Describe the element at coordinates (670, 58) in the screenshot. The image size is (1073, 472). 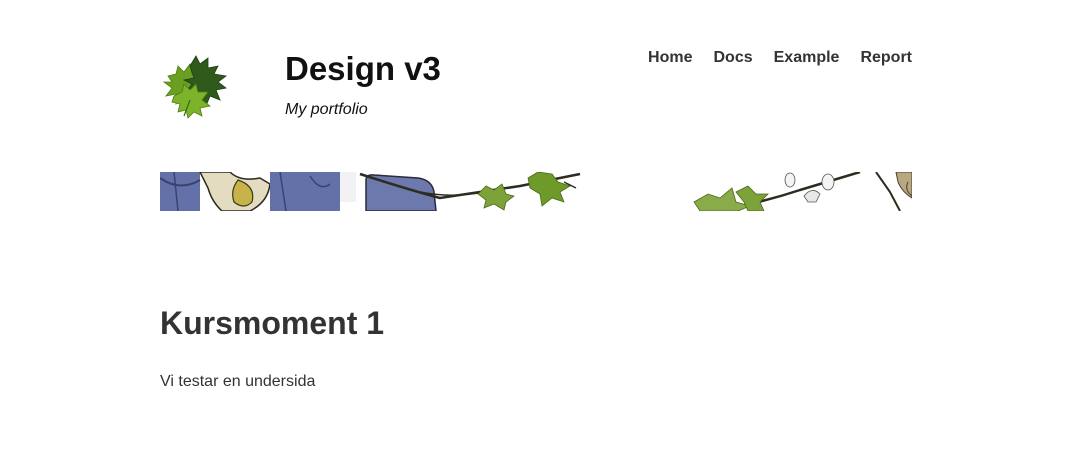
I see `nav-link-home: Home` at that location.